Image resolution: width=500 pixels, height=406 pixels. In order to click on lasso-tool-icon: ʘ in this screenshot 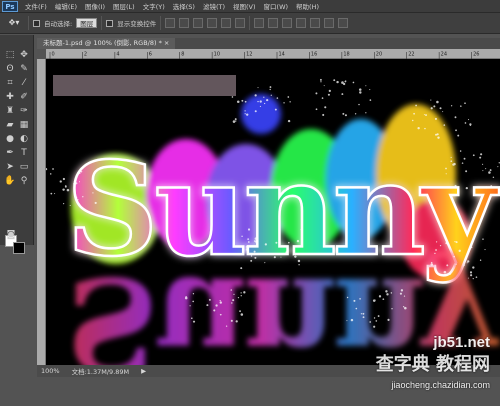, I will do `click(10, 69)`.